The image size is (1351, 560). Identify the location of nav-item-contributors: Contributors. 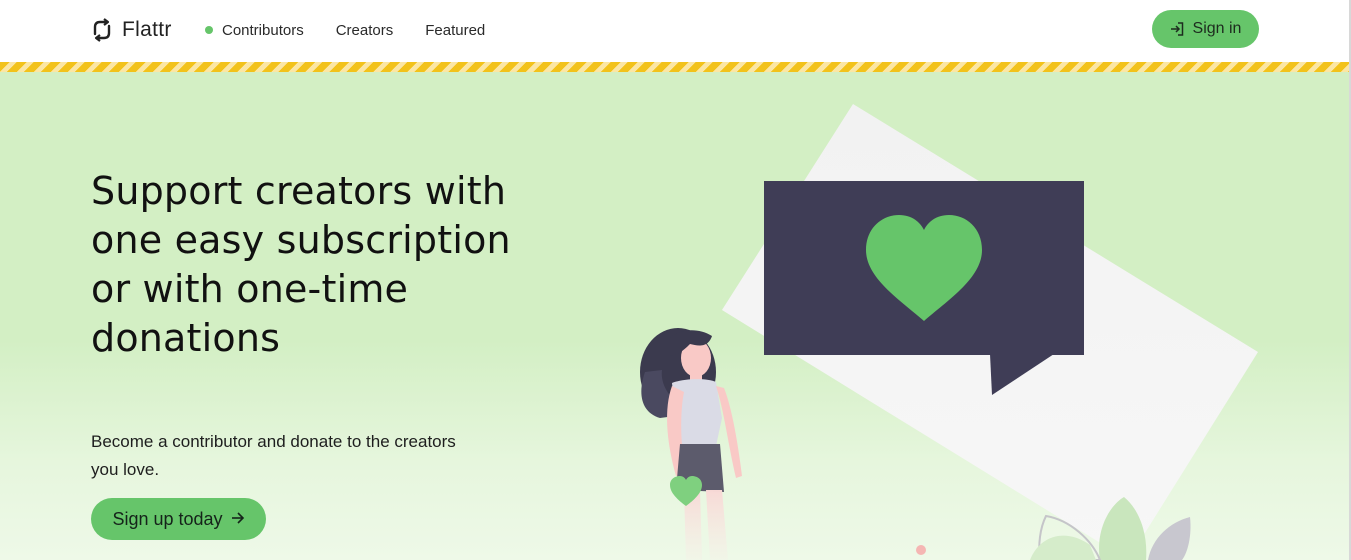
(254, 30).